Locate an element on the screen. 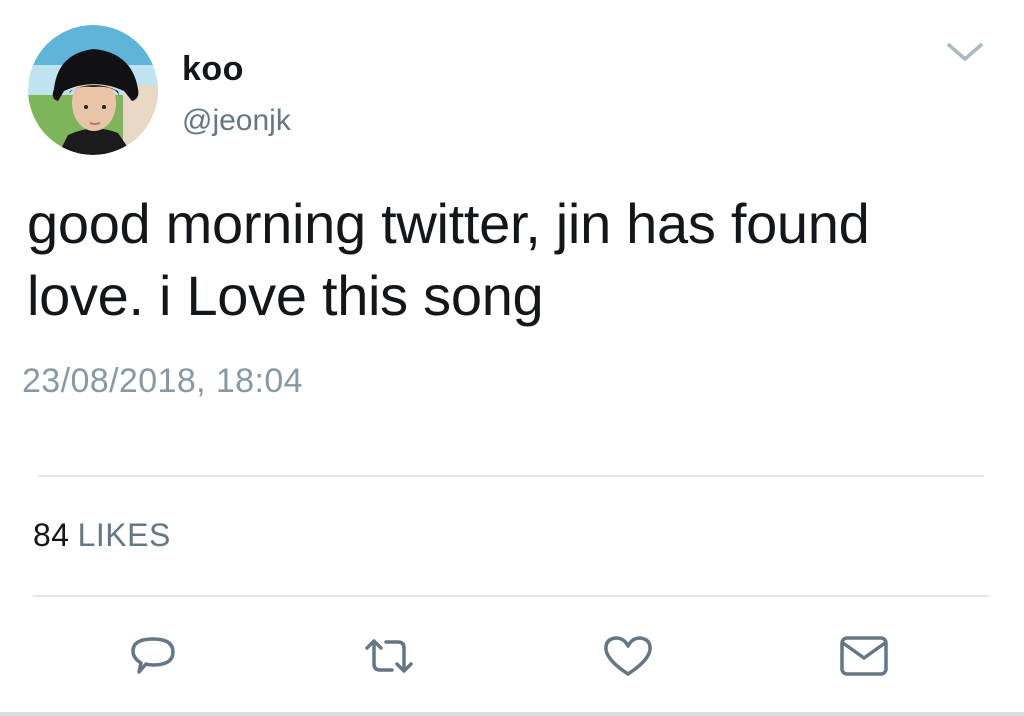  bottom-border is located at coordinates (512, 714).